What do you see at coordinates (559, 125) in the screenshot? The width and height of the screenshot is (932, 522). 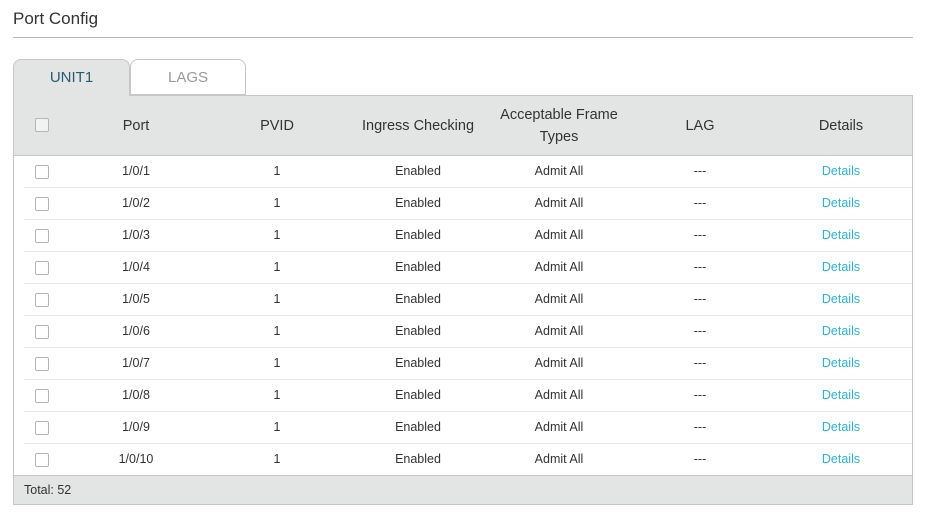 I see `column-header-acceptable-frame-types: Acceptable Frame Types` at bounding box center [559, 125].